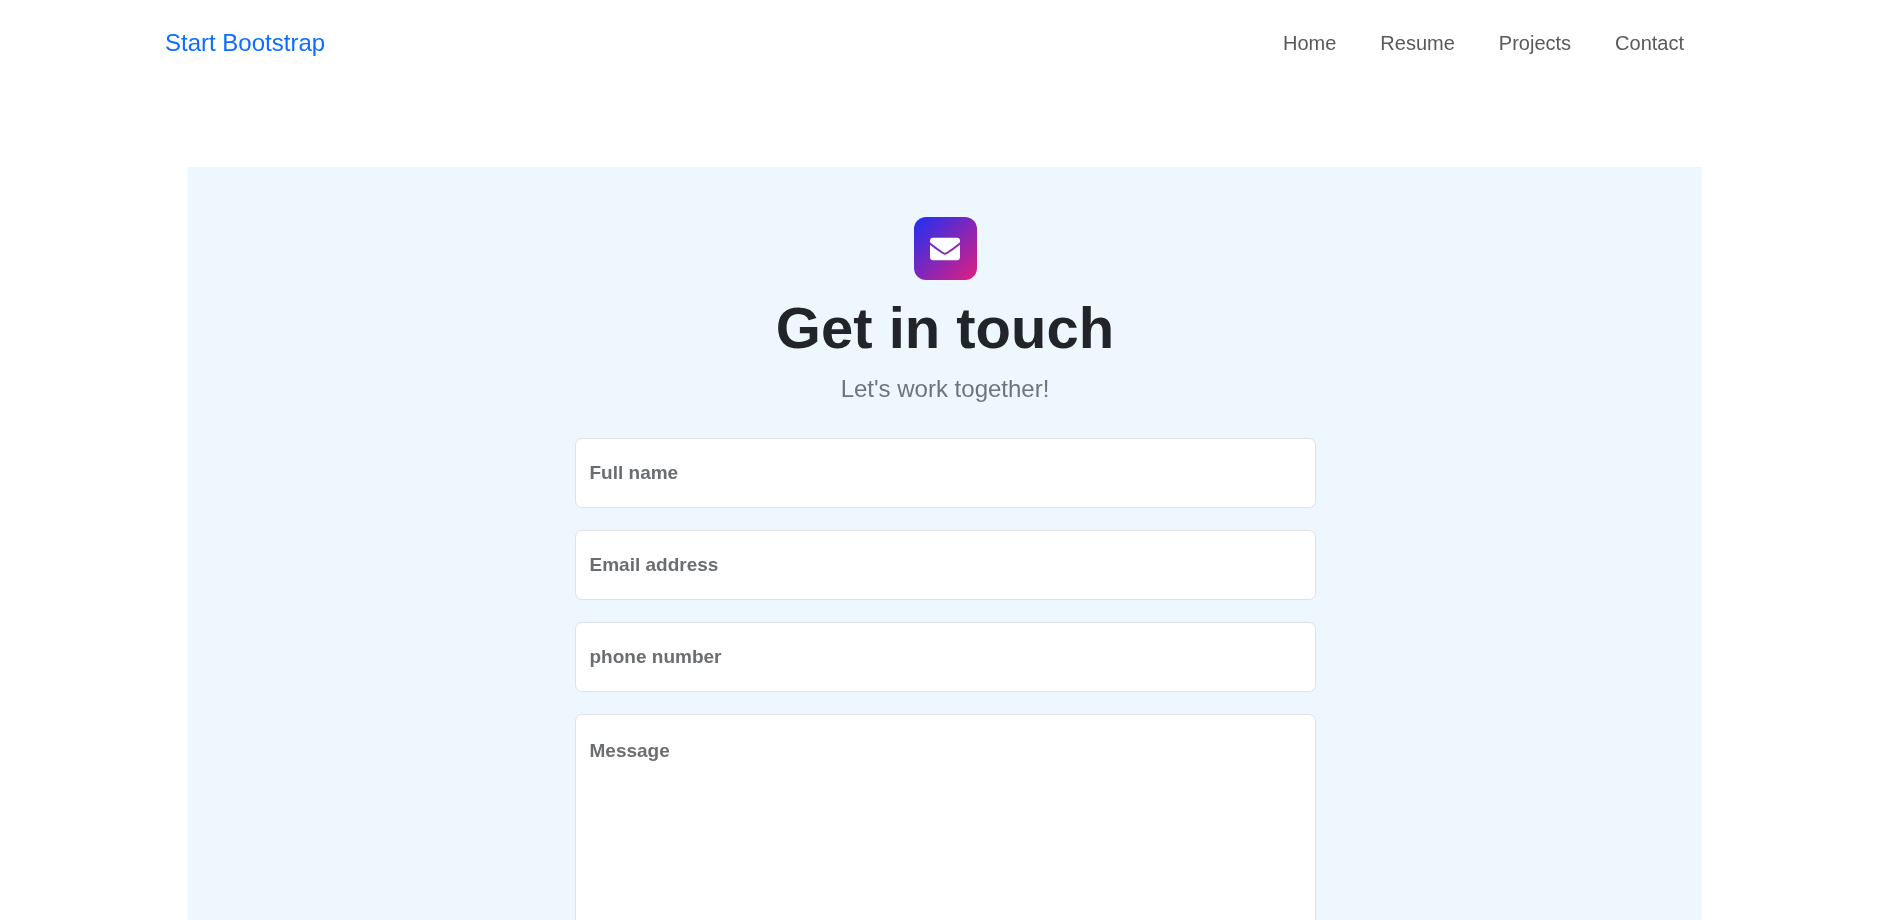  What do you see at coordinates (945, 389) in the screenshot?
I see `contact-subtitle: Let's work together!` at bounding box center [945, 389].